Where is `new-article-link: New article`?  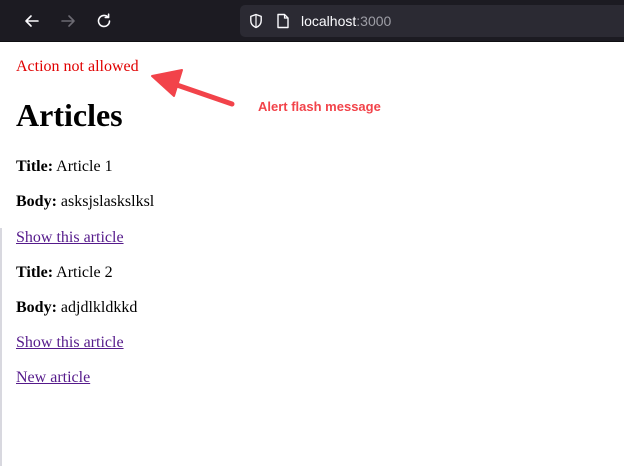 new-article-link: New article is located at coordinates (53, 377).